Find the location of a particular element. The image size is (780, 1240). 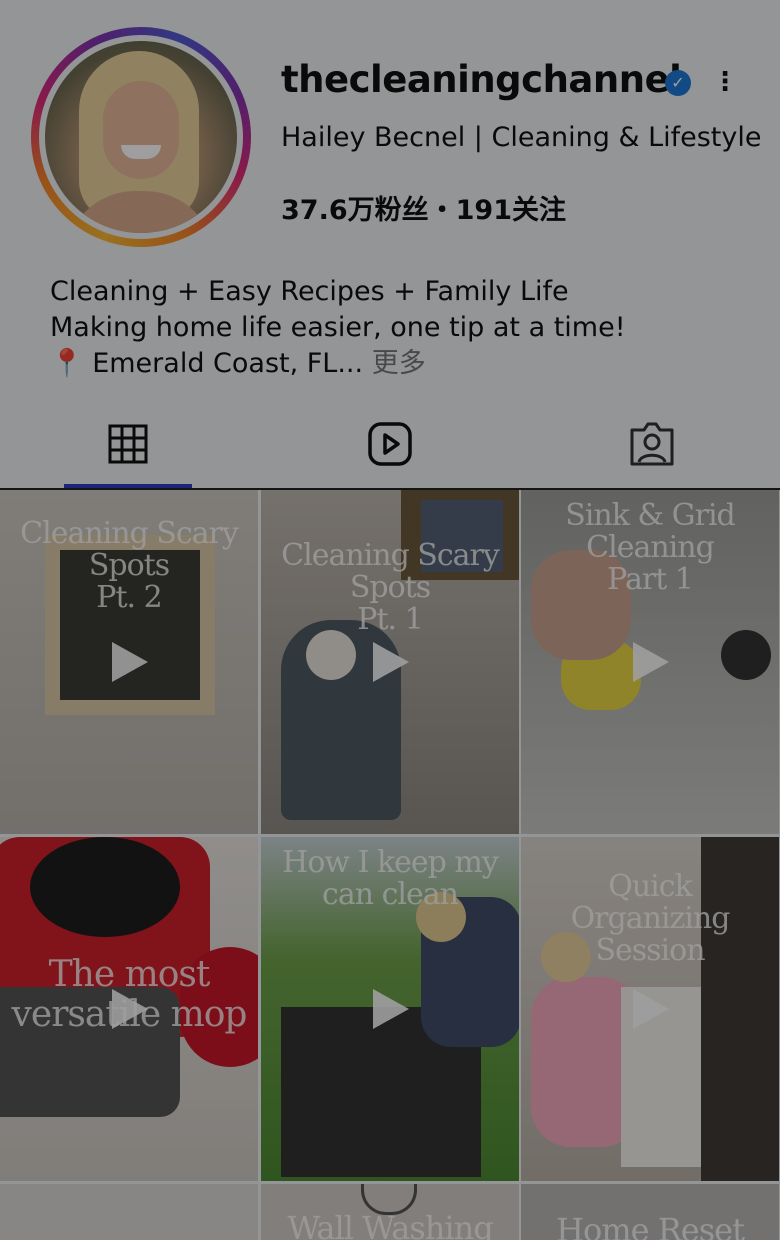

bio-line: Cleaning + Easy Recipes + Family Life is located at coordinates (309, 291).